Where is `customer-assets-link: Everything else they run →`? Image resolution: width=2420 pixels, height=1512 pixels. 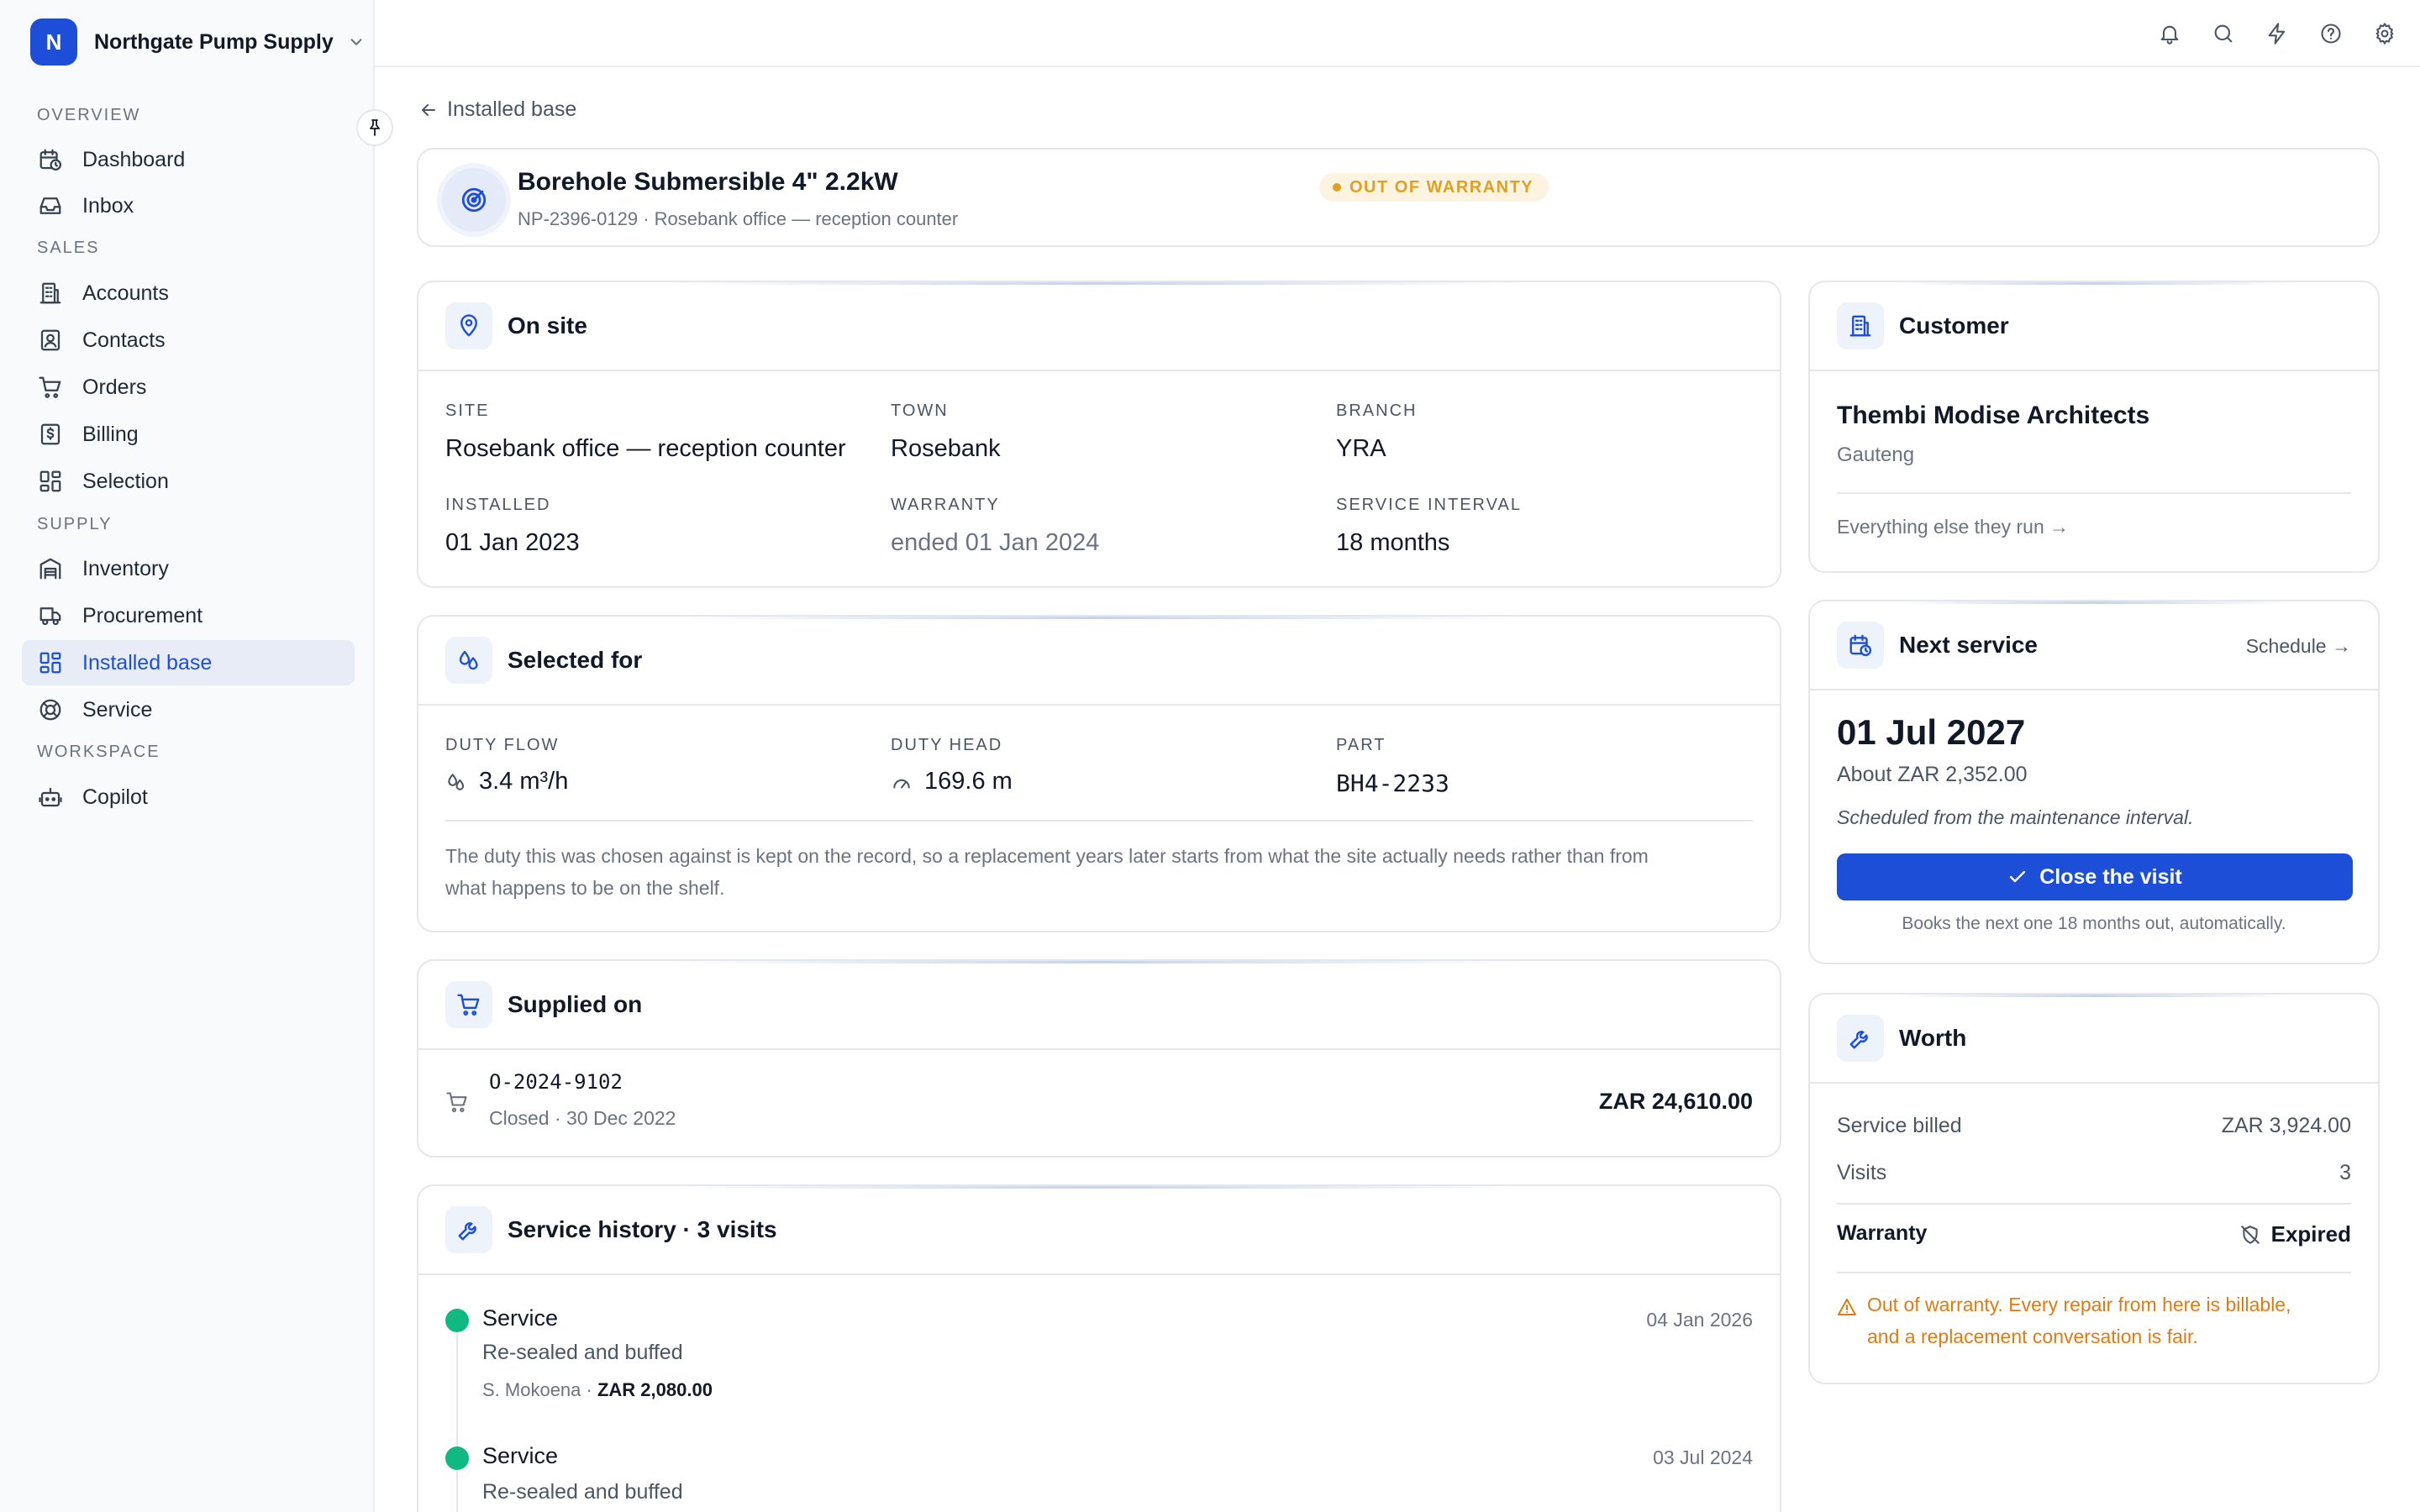 customer-assets-link: Everything else they run → is located at coordinates (1953, 527).